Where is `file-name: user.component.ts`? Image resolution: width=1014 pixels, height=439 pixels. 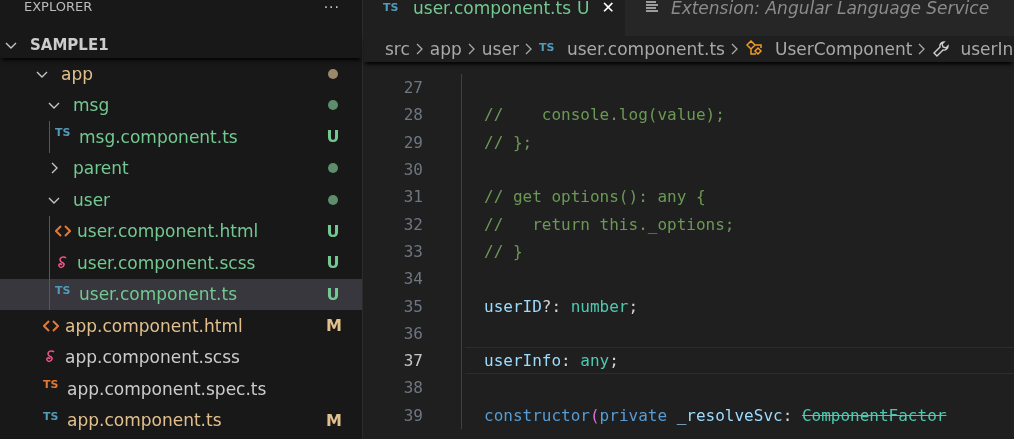 file-name: user.component.ts is located at coordinates (159, 294).